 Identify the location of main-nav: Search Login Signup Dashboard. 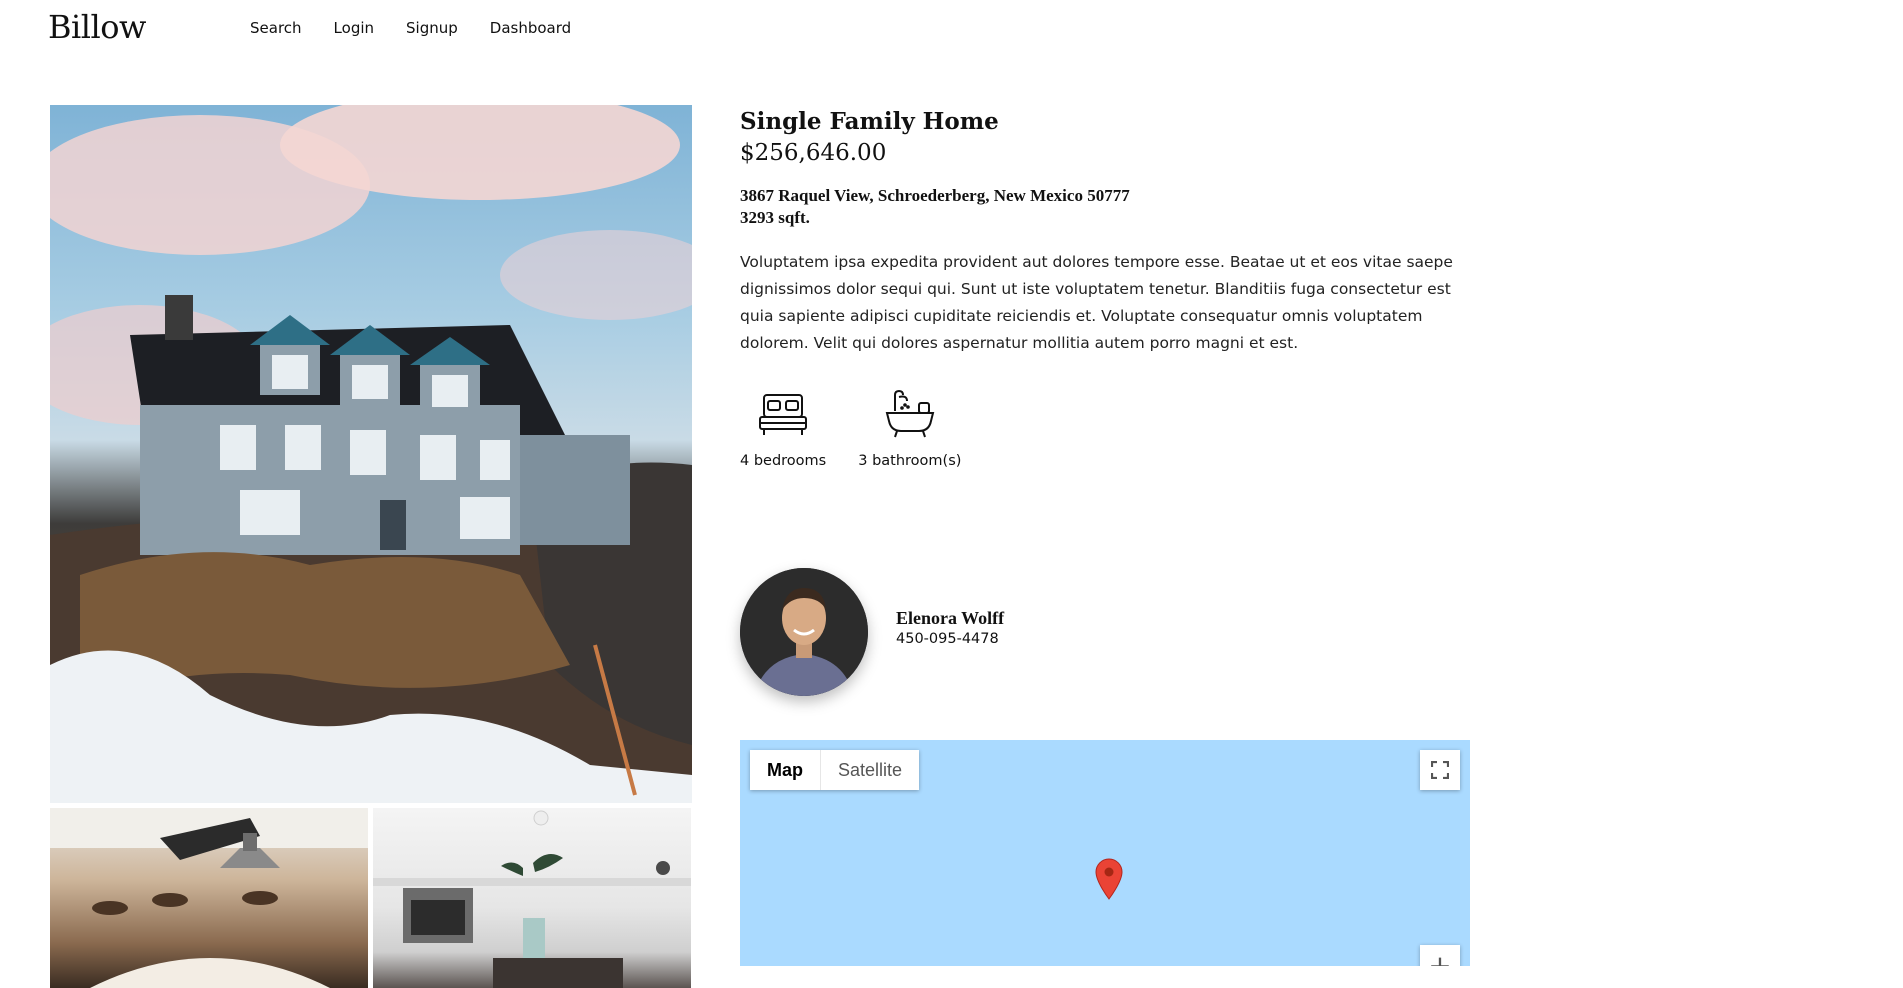
(426, 28).